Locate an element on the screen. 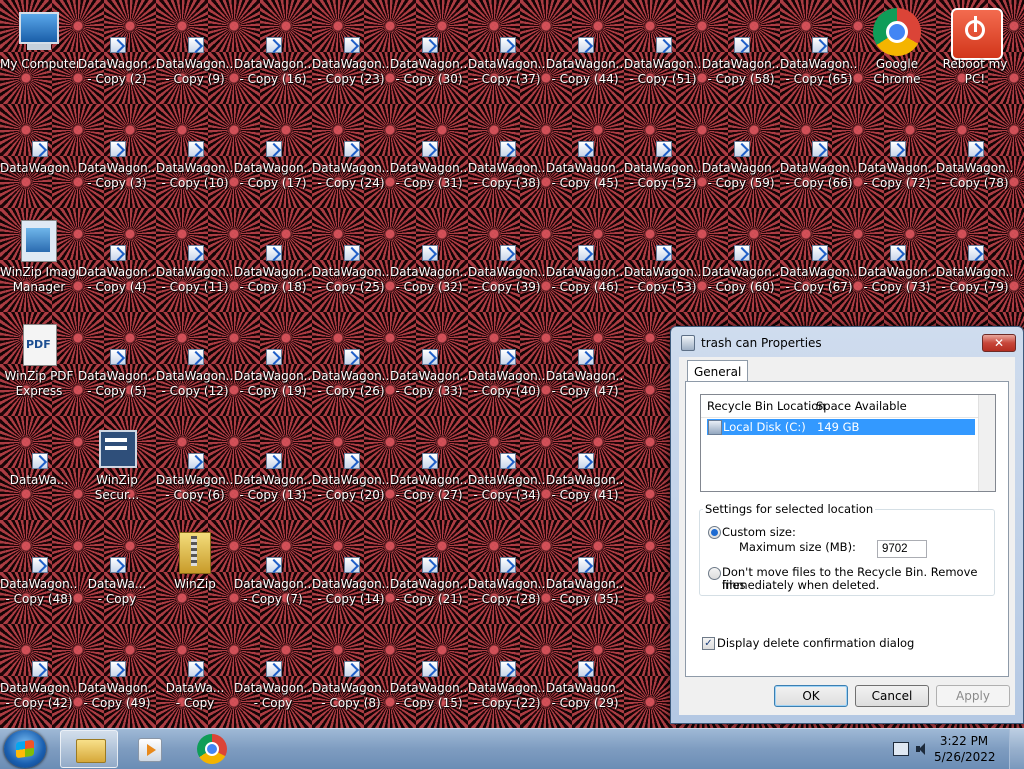 This screenshot has width=1024, height=769. desktop-icon: DataWagon.... - Copy (22) is located at coordinates (507, 676).